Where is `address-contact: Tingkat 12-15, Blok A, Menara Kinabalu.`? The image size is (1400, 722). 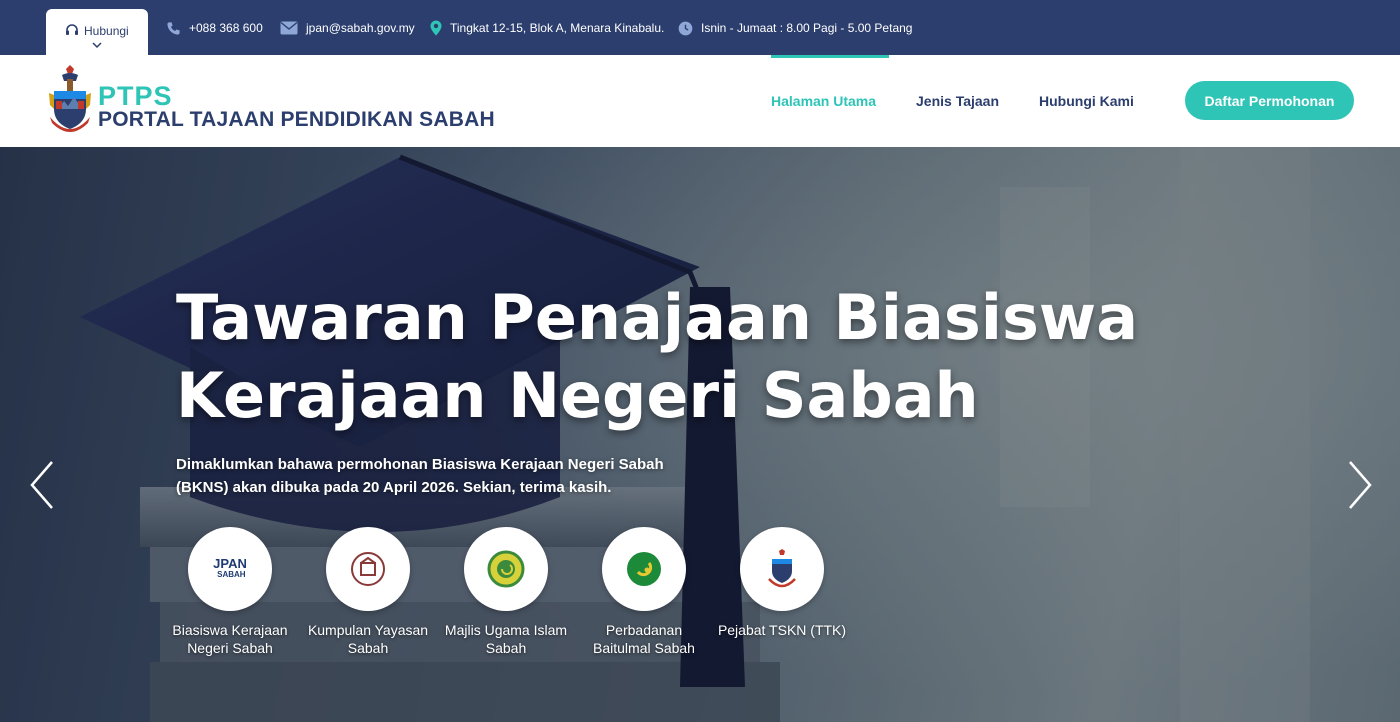
address-contact: Tingkat 12-15, Blok A, Menara Kinabalu. is located at coordinates (547, 28).